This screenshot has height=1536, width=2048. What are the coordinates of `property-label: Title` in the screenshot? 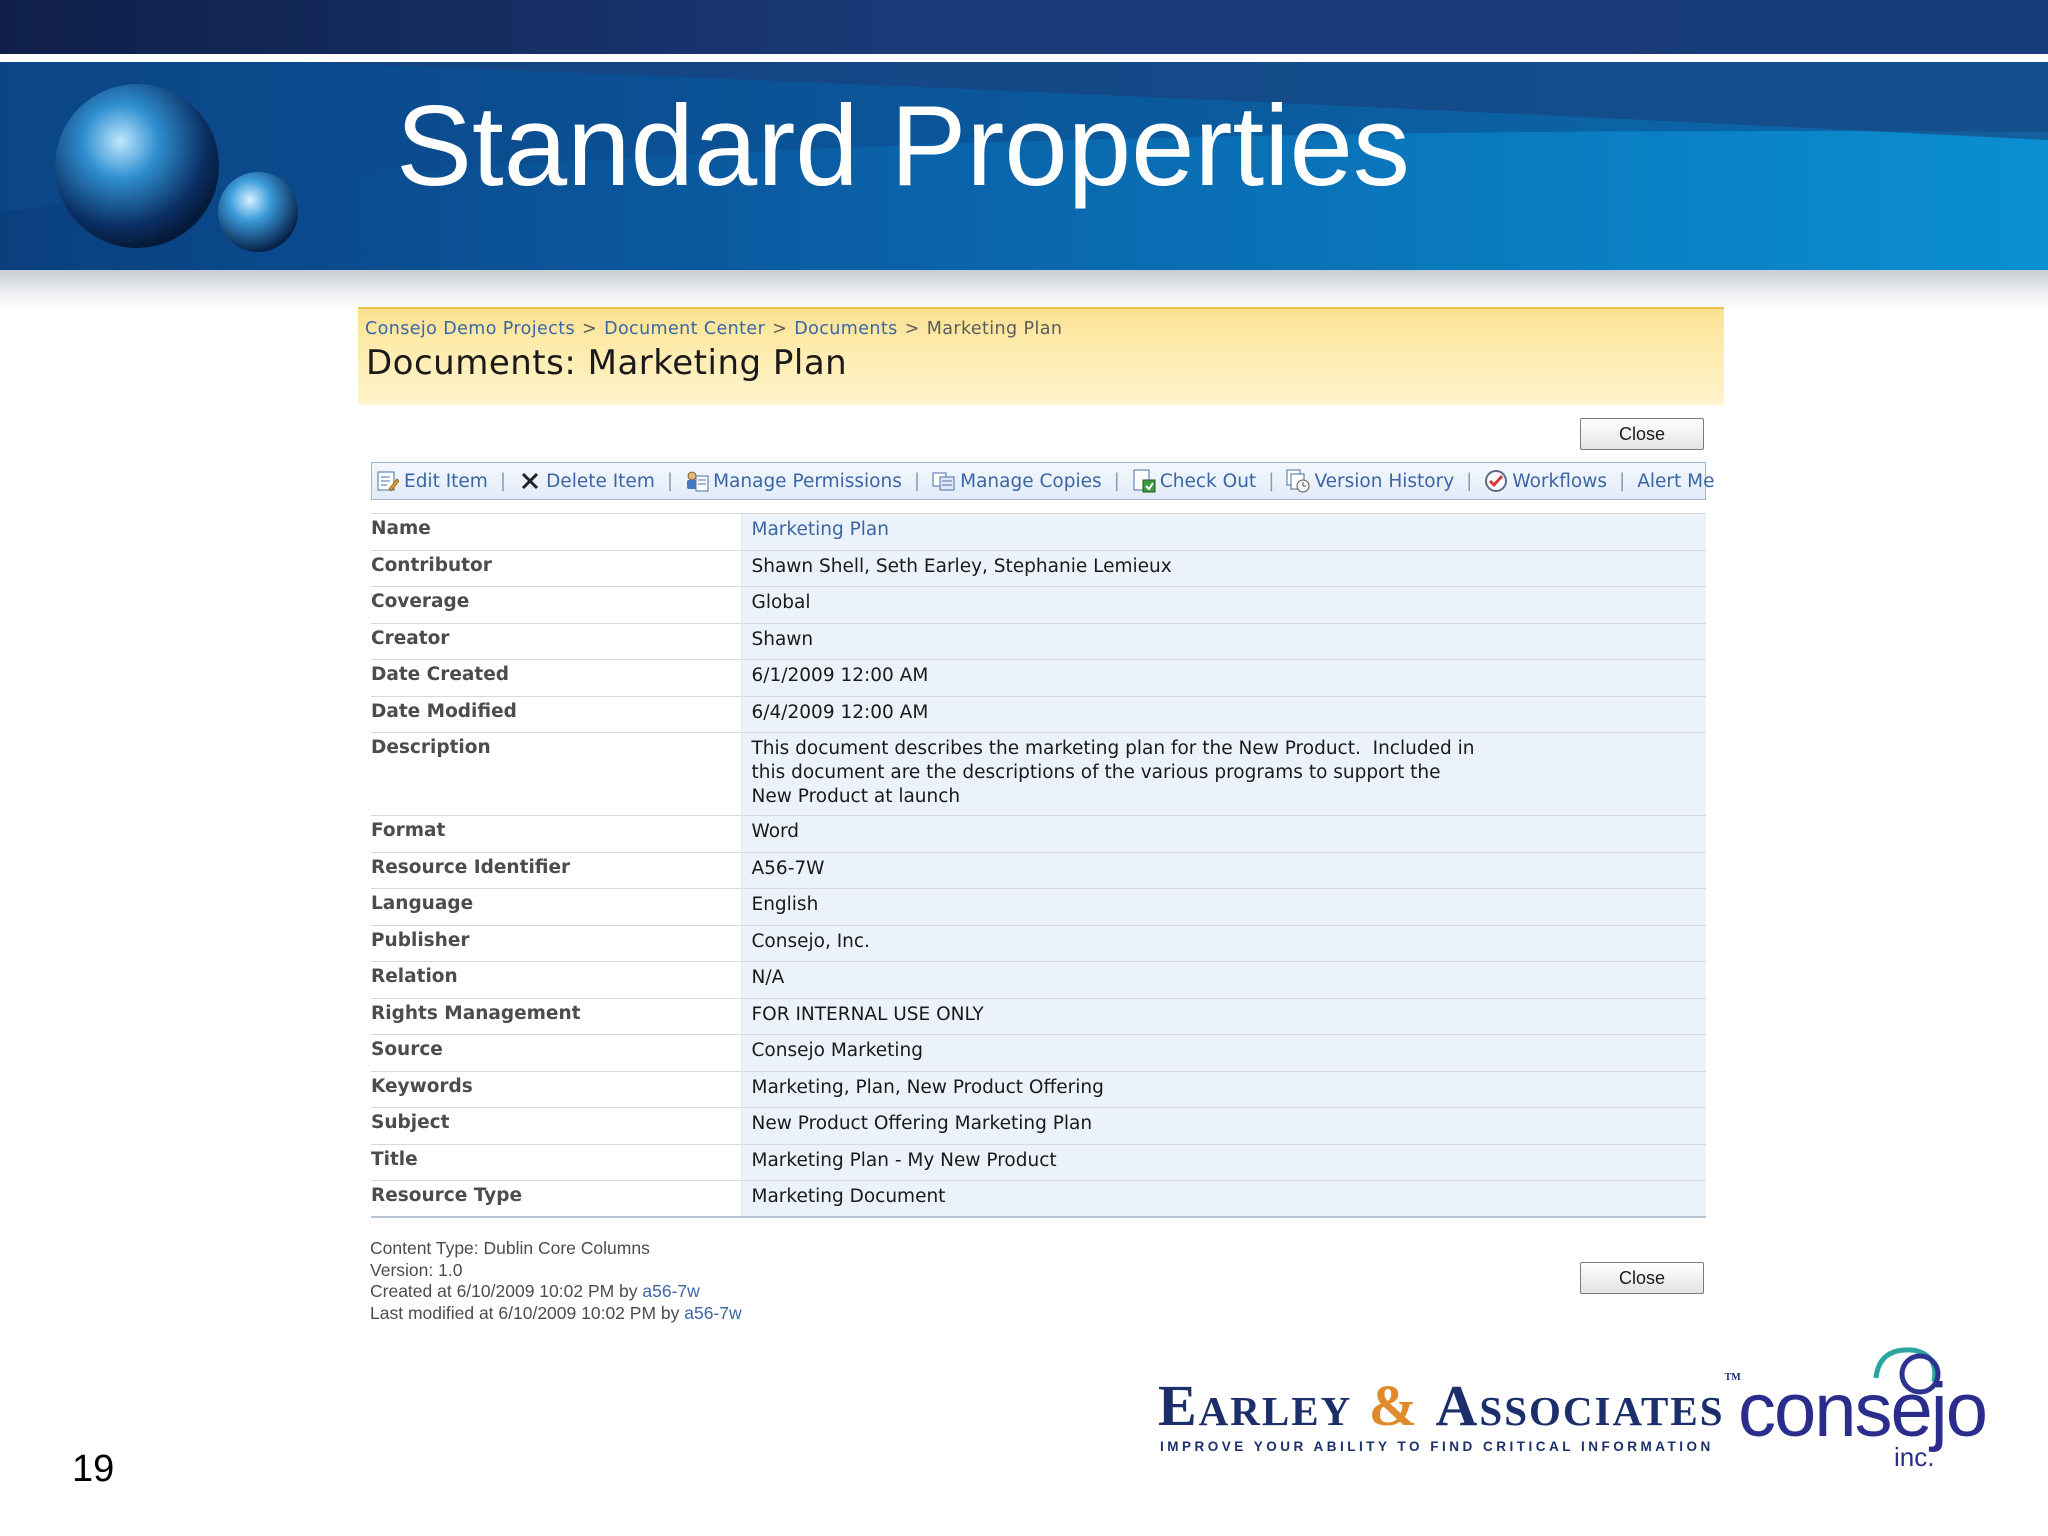 It's located at (556, 1162).